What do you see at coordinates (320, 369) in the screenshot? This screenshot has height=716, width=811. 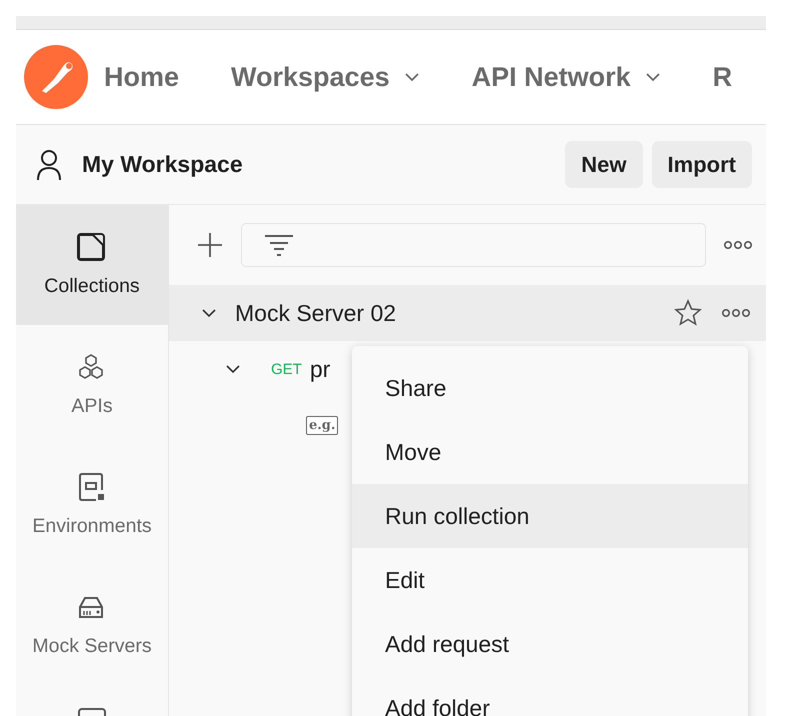 I see `request-name: pr` at bounding box center [320, 369].